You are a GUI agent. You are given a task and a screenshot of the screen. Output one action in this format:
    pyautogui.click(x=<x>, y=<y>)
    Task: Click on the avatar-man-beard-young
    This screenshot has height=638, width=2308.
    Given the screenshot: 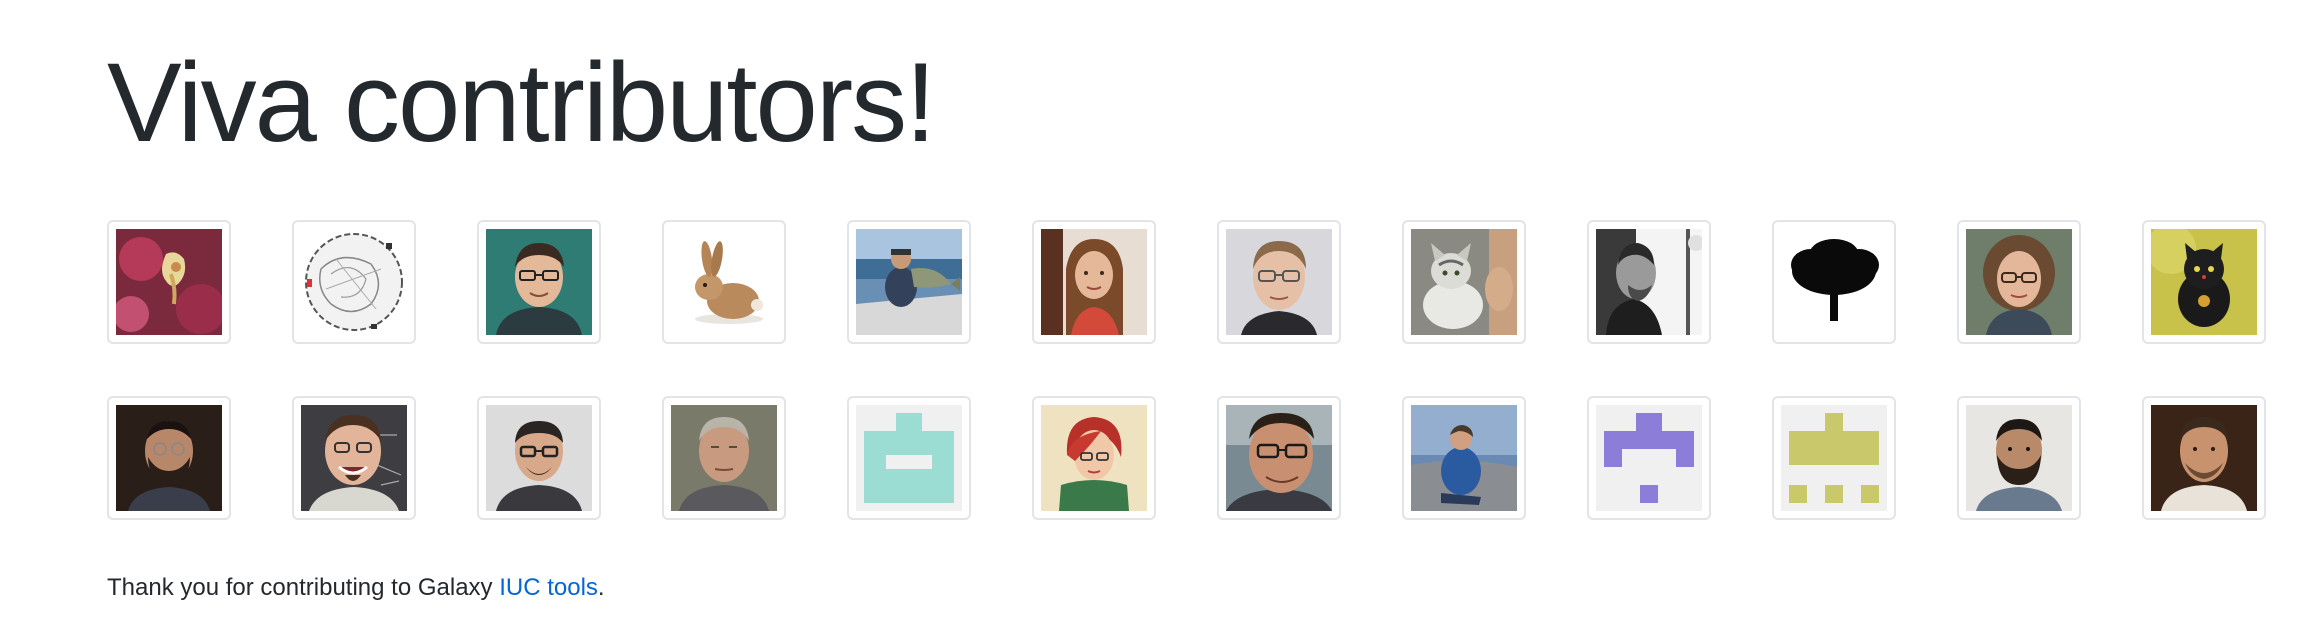 What is the action you would take?
    pyautogui.click(x=2019, y=458)
    